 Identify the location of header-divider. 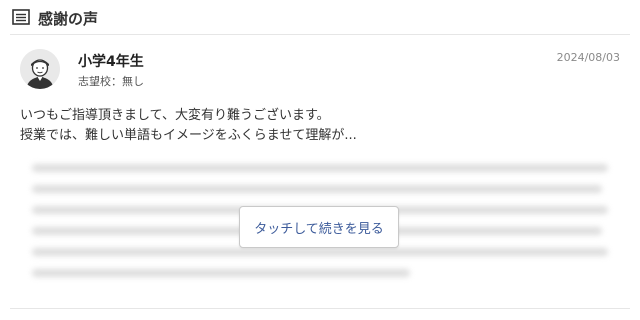
(320, 34).